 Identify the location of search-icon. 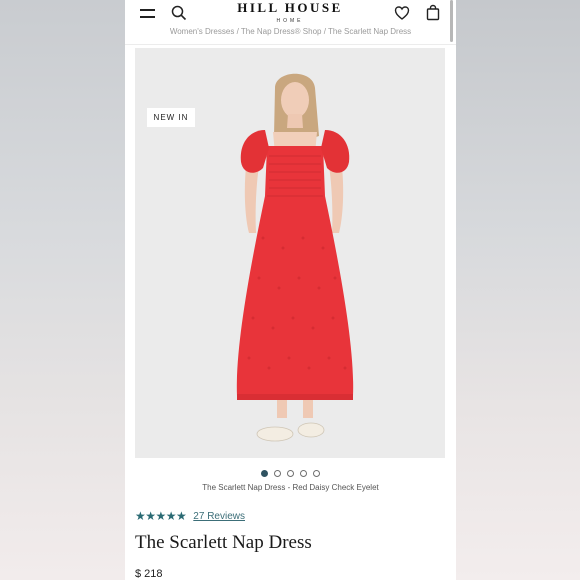
(179, 13).